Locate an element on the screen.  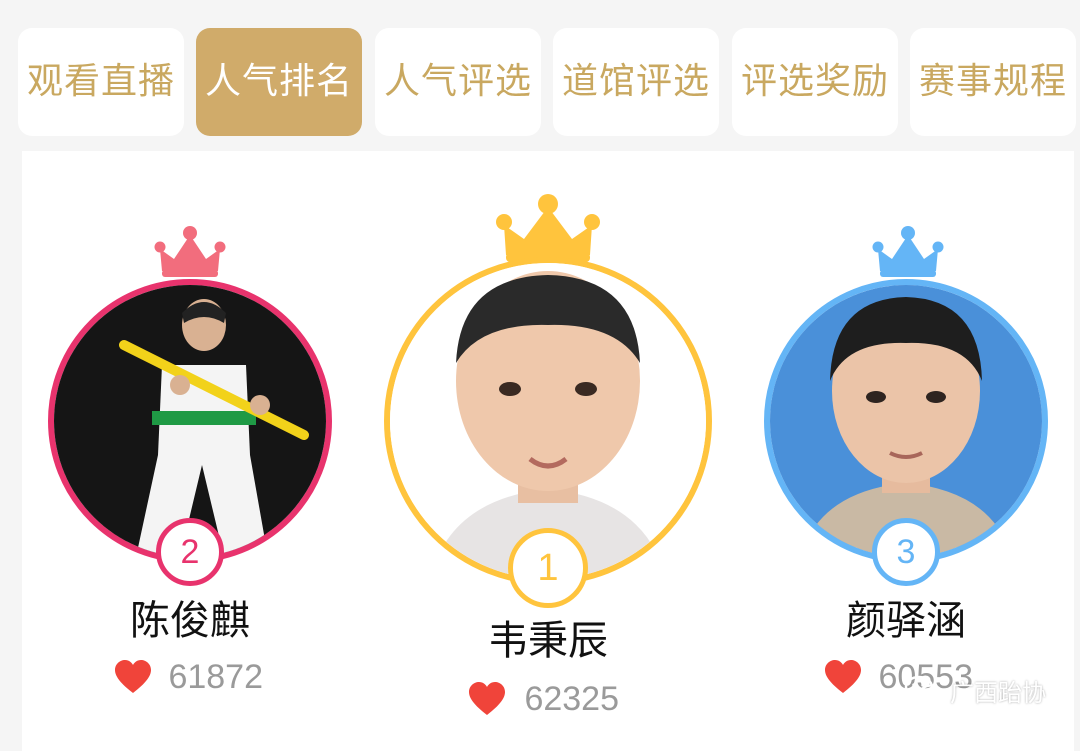
contestant-name-third: 颜驿涵 is located at coordinates (906, 621).